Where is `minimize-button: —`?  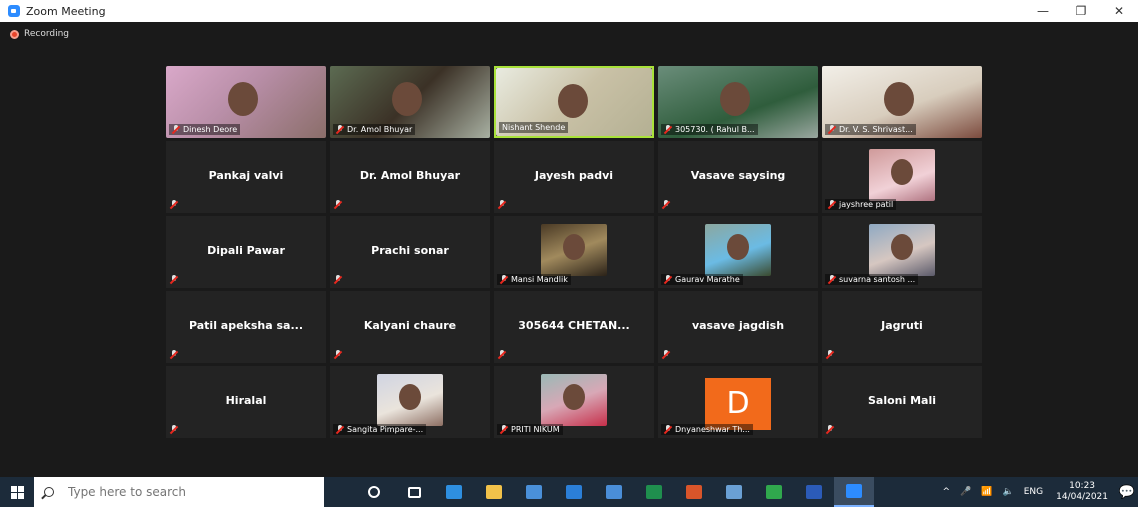
minimize-button: — is located at coordinates (1043, 11).